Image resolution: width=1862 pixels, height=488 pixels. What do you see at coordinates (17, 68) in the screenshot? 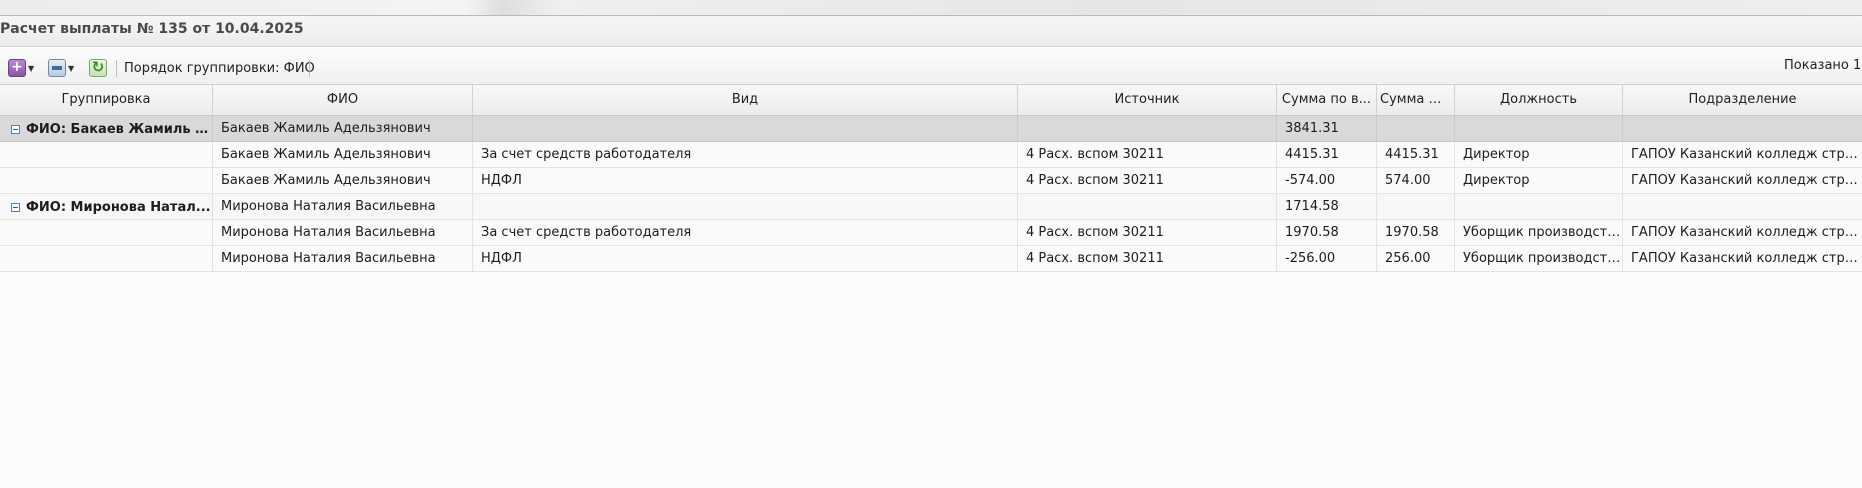
I see `add-icon` at bounding box center [17, 68].